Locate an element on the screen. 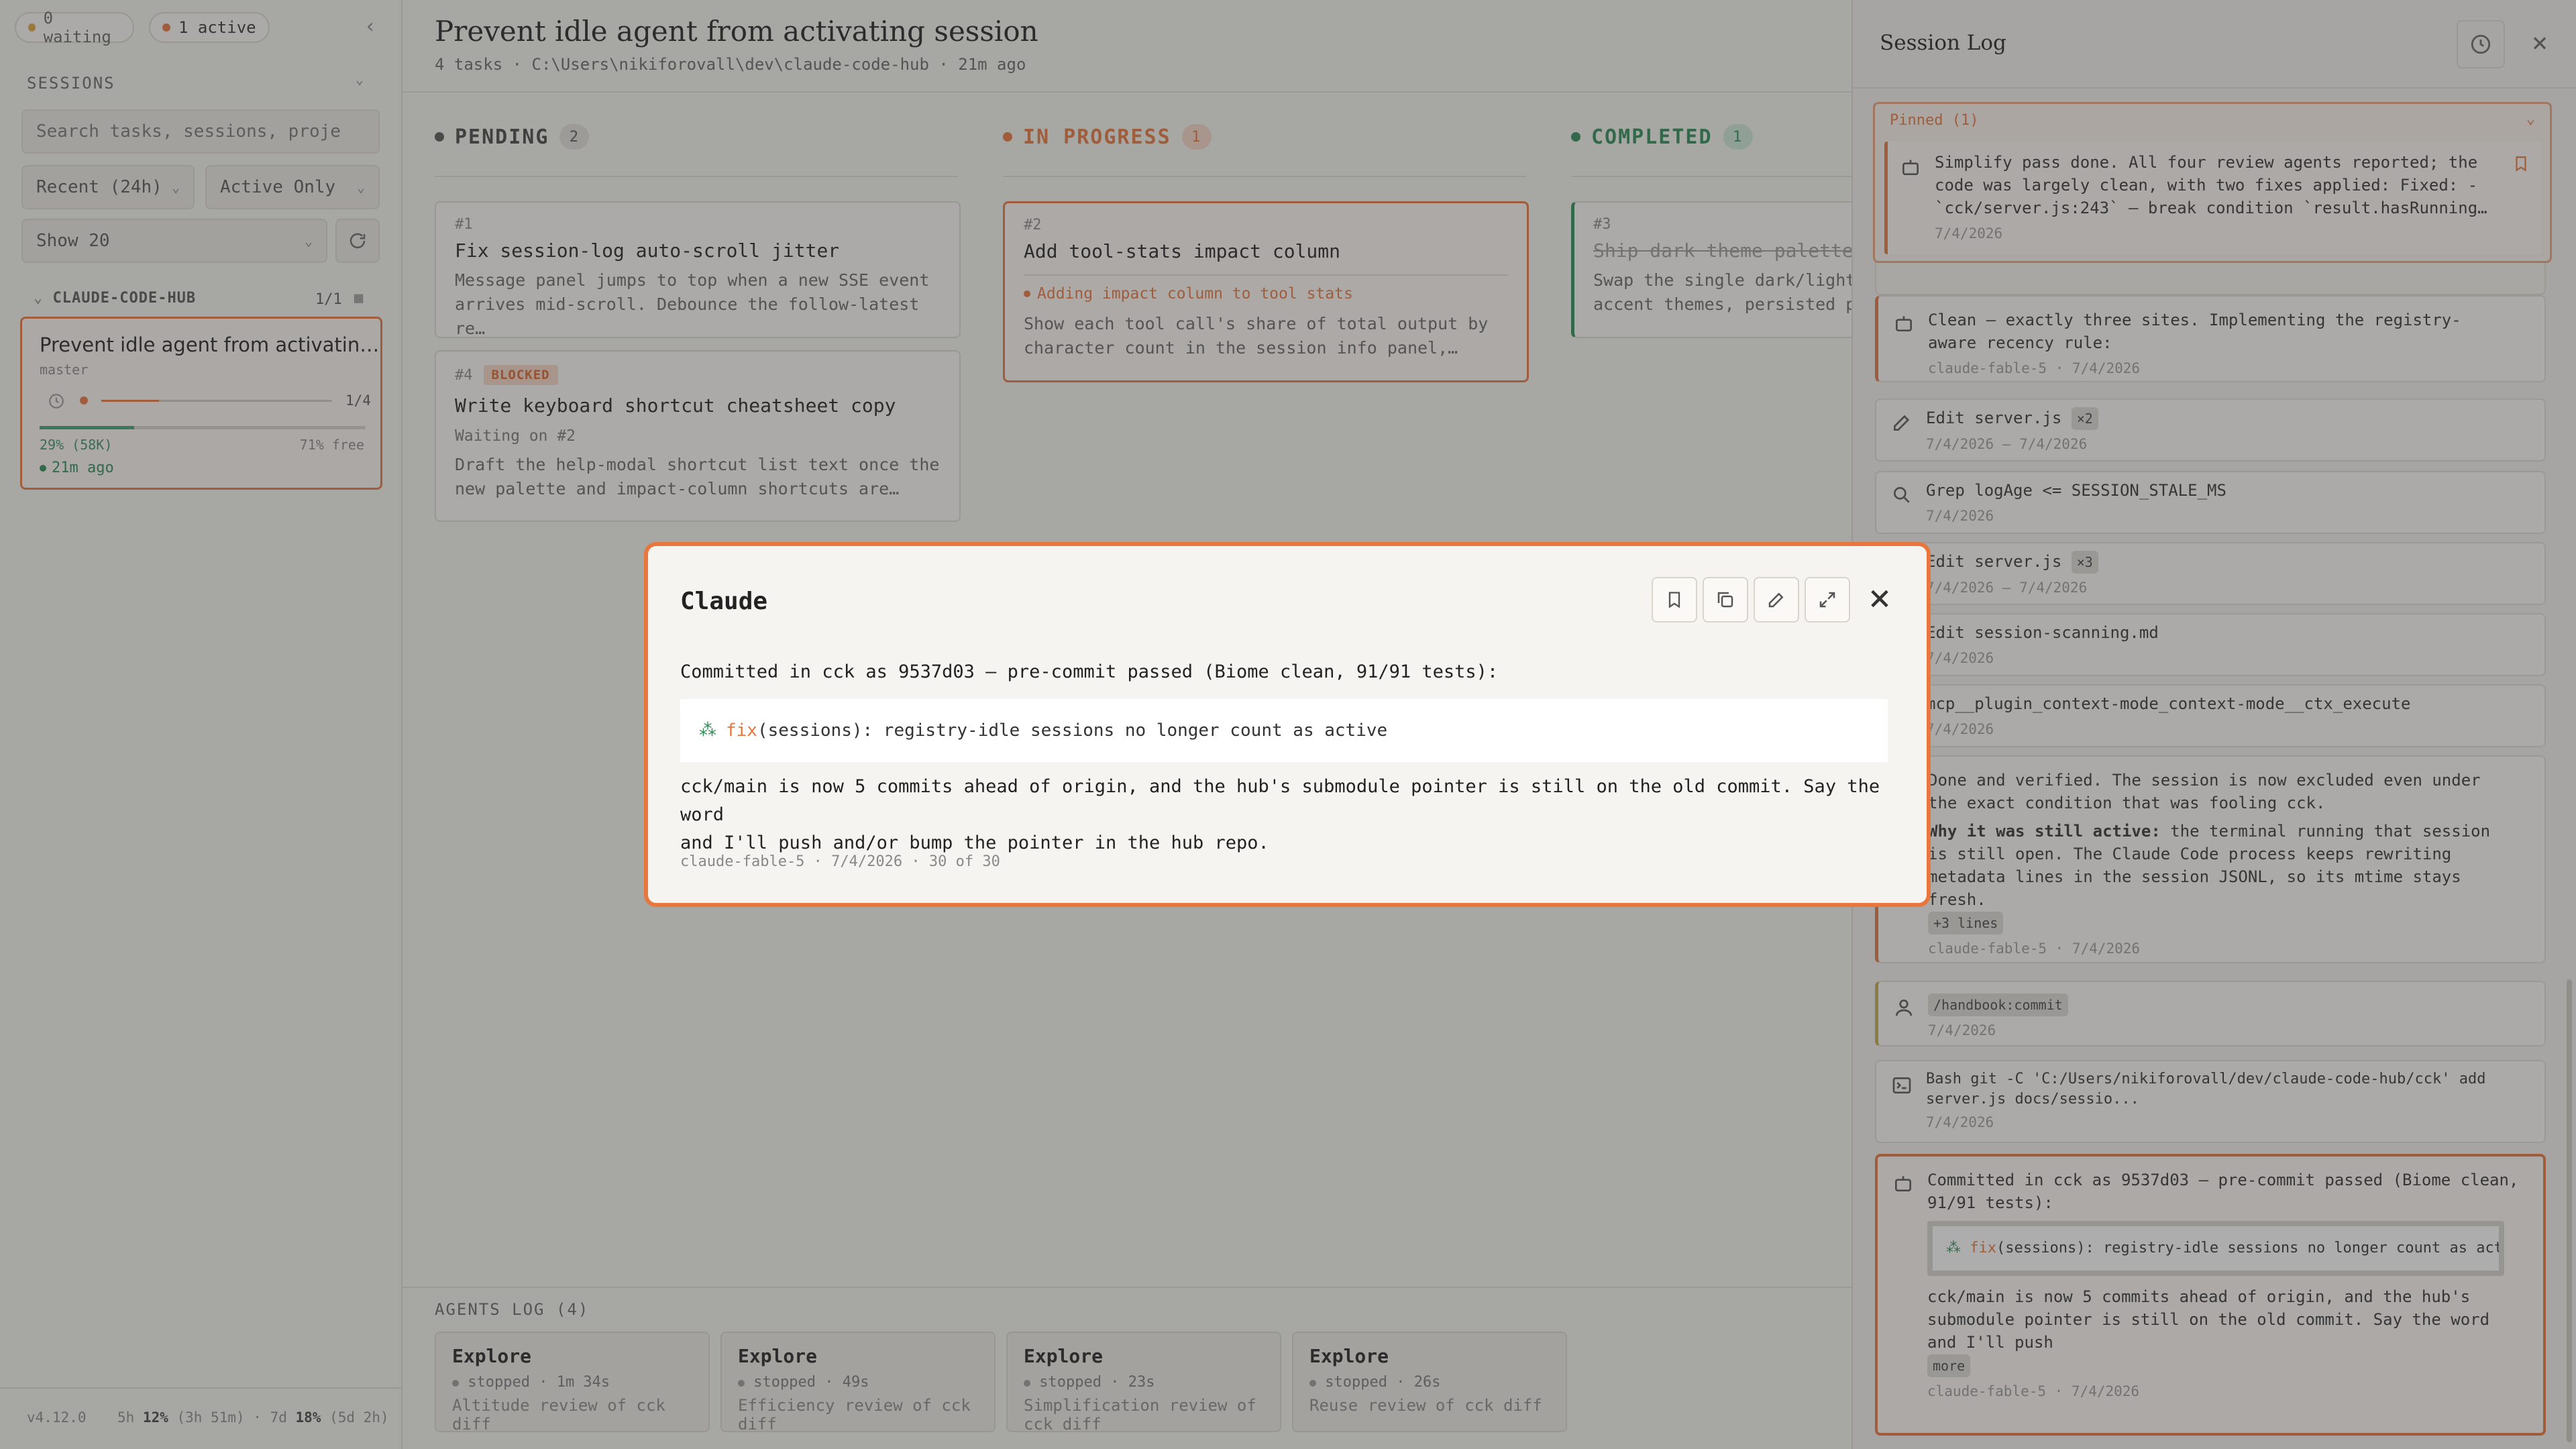 This screenshot has height=1449, width=2576. copy-icon is located at coordinates (1725, 600).